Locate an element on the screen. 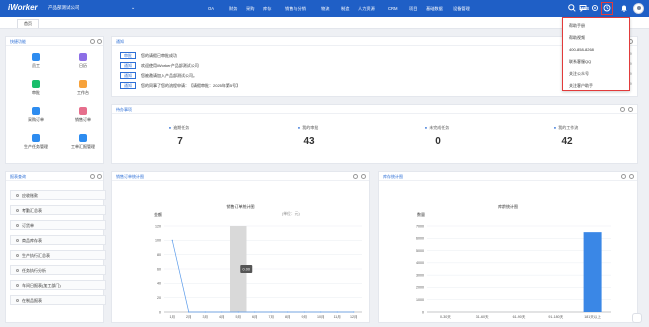 This screenshot has width=649, height=327. report-item: 商品库存表 is located at coordinates (58, 240).